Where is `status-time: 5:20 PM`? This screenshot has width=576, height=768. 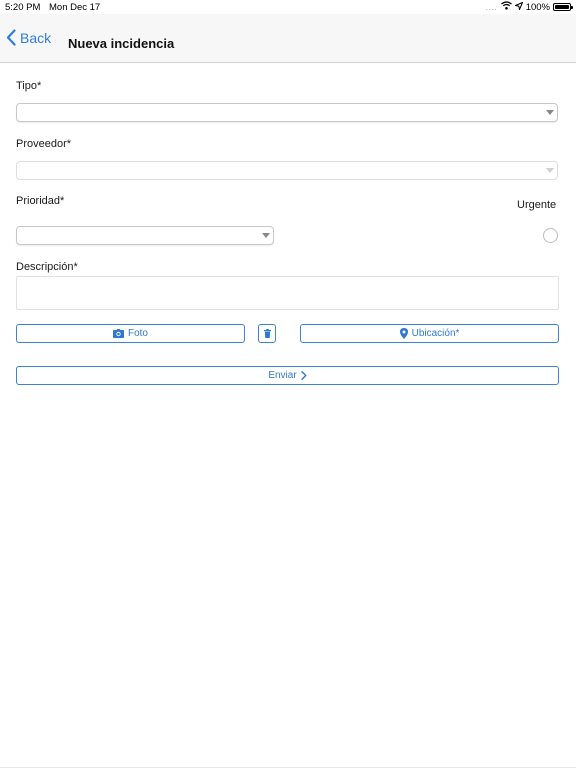
status-time: 5:20 PM is located at coordinates (23, 7).